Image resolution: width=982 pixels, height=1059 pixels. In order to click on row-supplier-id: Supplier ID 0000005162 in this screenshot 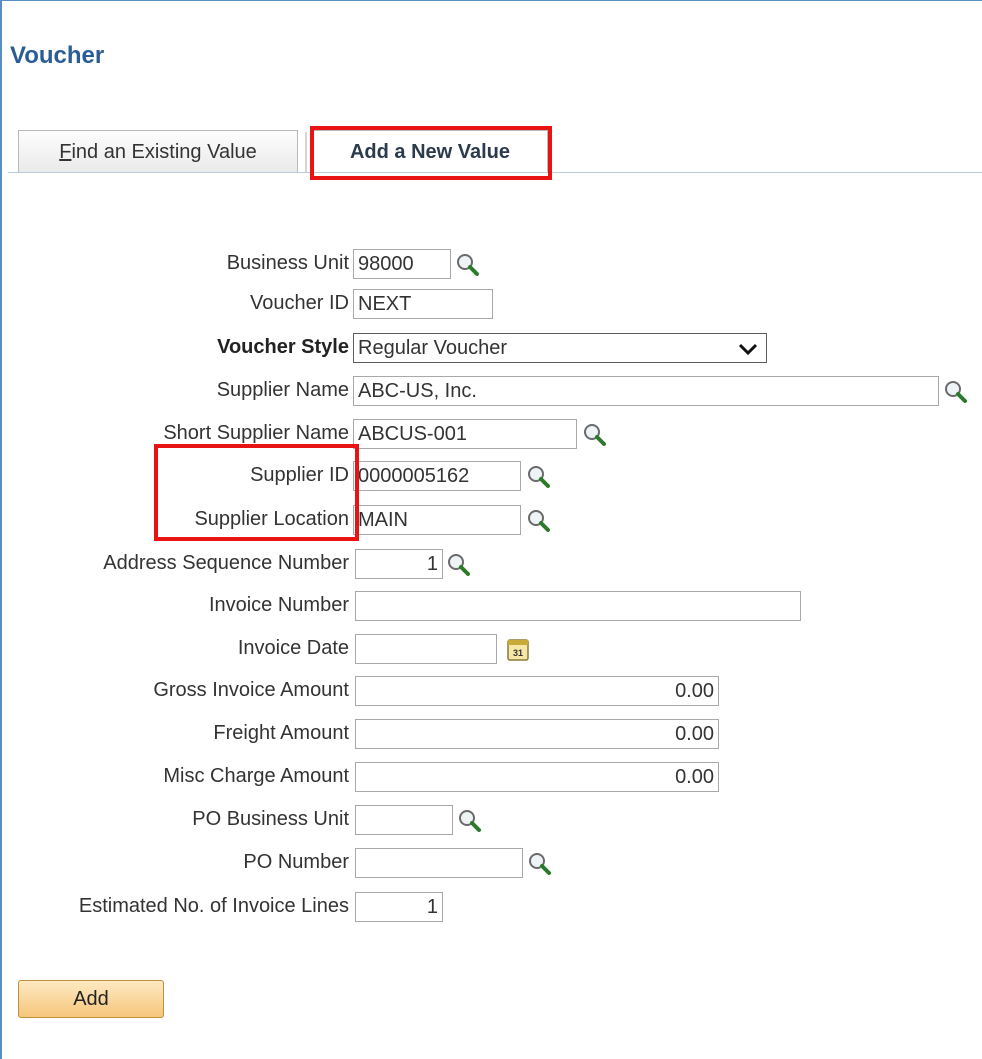, I will do `click(491, 475)`.